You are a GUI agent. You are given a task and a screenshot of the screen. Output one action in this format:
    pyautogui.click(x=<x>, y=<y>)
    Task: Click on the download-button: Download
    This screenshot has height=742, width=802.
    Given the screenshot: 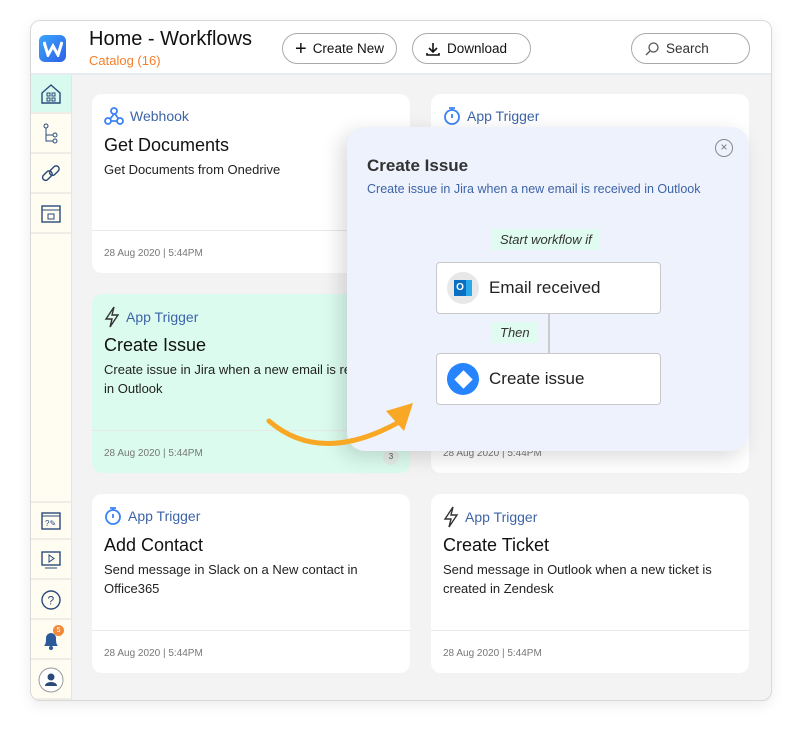 What is the action you would take?
    pyautogui.click(x=471, y=48)
    